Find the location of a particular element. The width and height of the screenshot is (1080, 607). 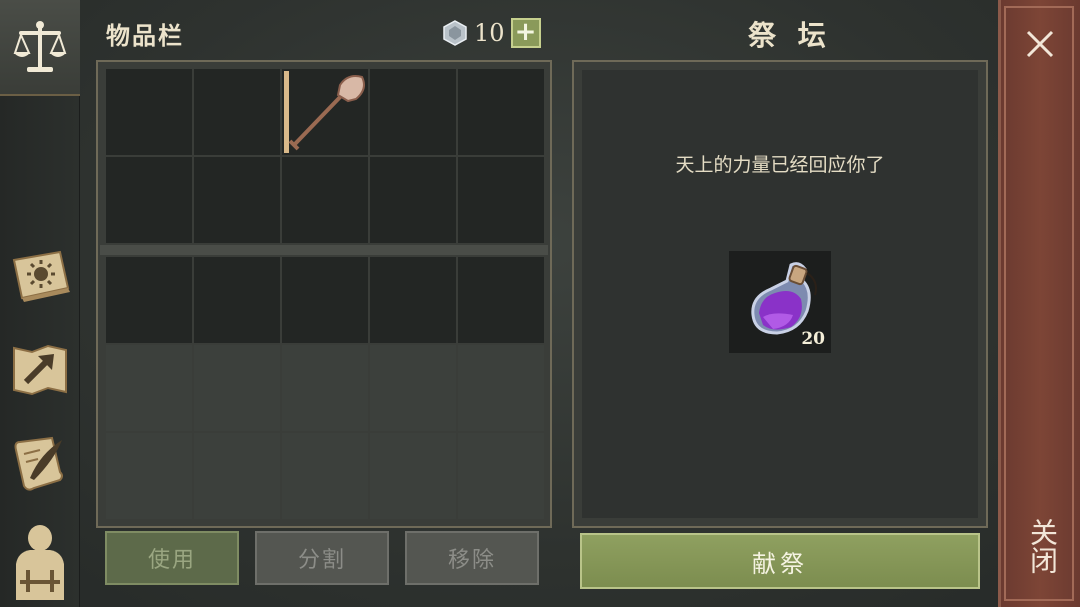

scales-icon is located at coordinates (40, 46).